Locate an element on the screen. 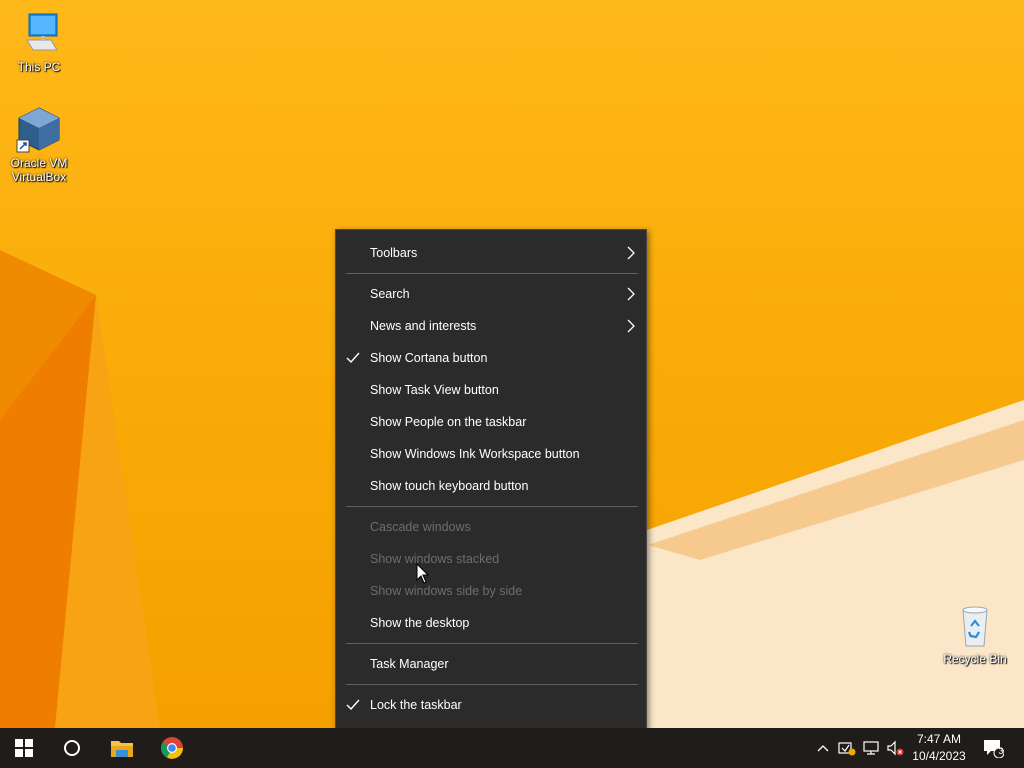 The width and height of the screenshot is (1024, 768). desktop-icon-this-pc: This PC is located at coordinates (39, 42).